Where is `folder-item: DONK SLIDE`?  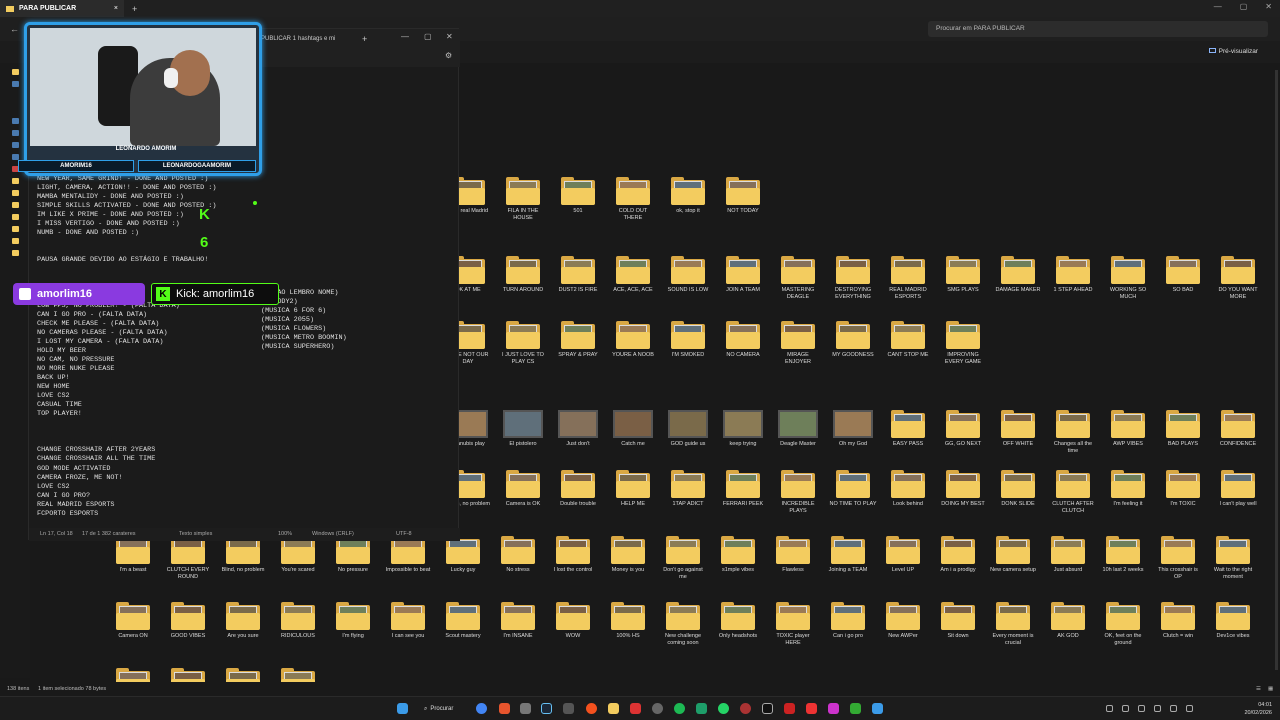 folder-item: DONK SLIDE is located at coordinates (1018, 489).